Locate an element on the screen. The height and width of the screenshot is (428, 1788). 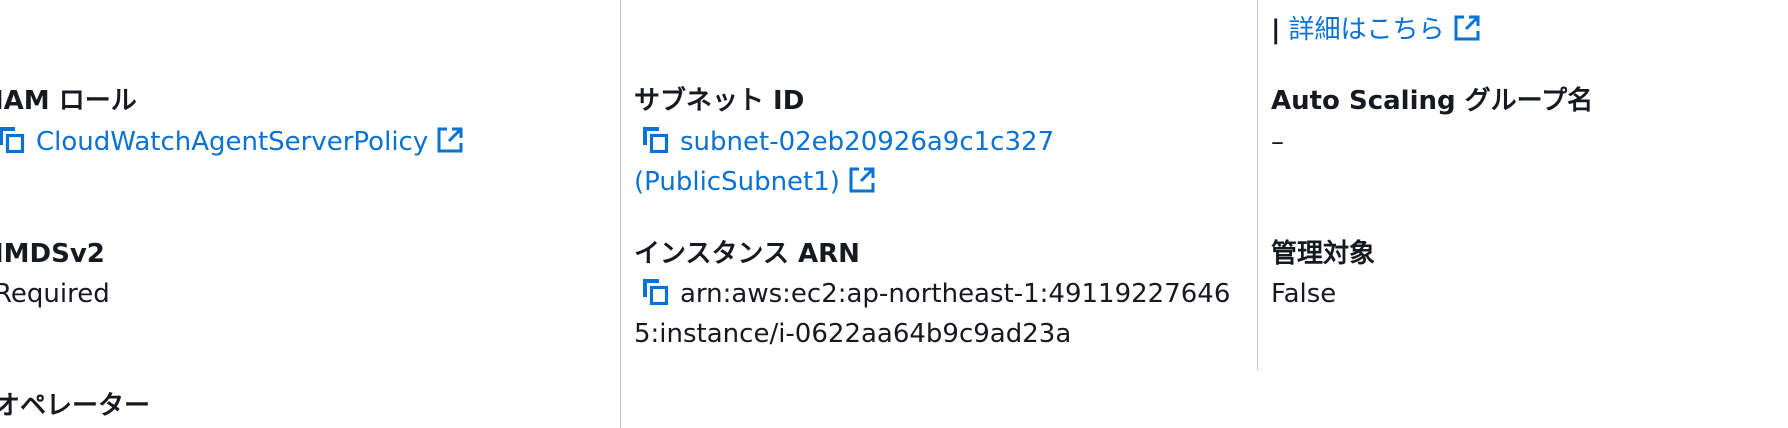
subnet-name-value: (PublicSubnet1) is located at coordinates (755, 182).